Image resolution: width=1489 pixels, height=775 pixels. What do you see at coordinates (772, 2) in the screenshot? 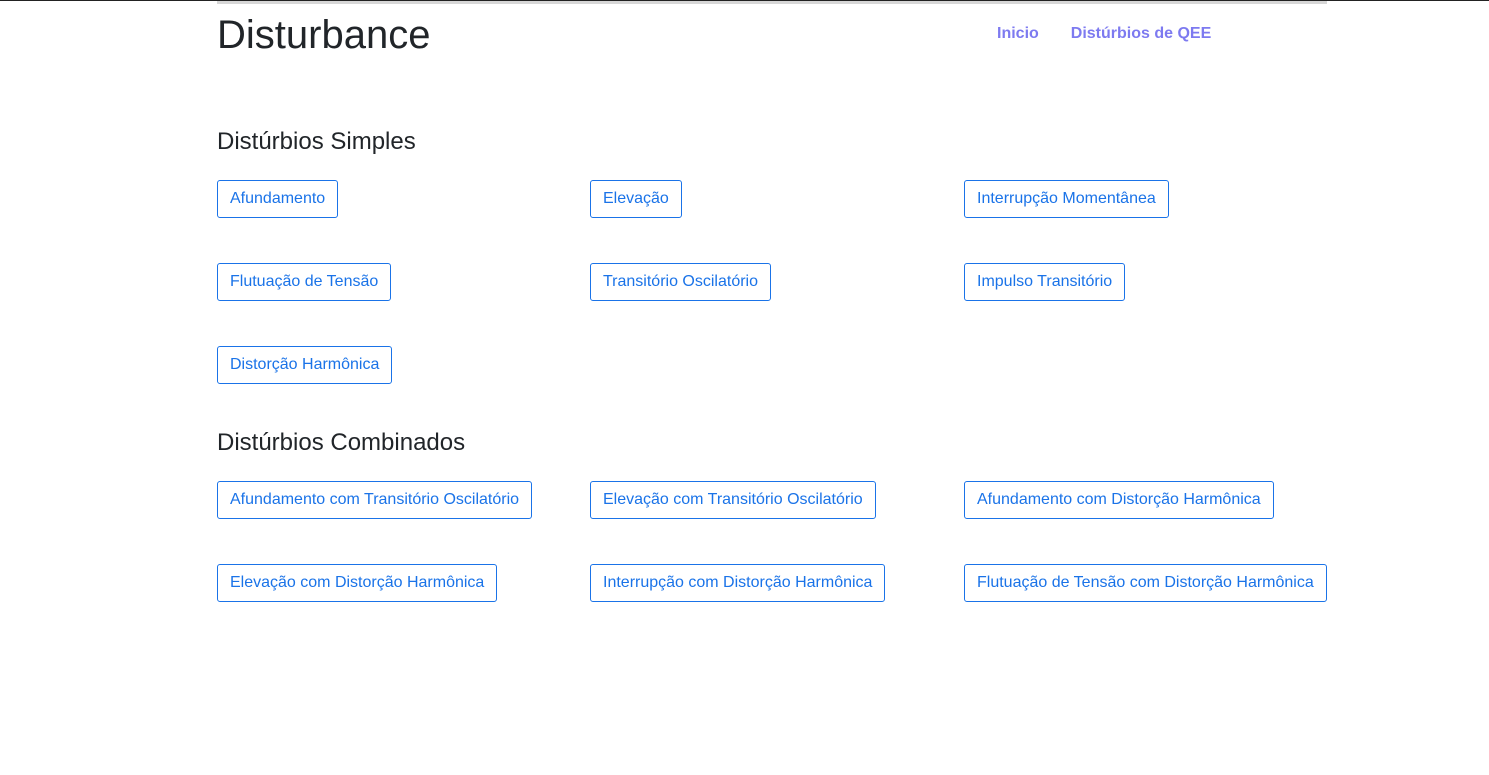
I see `header-bar` at bounding box center [772, 2].